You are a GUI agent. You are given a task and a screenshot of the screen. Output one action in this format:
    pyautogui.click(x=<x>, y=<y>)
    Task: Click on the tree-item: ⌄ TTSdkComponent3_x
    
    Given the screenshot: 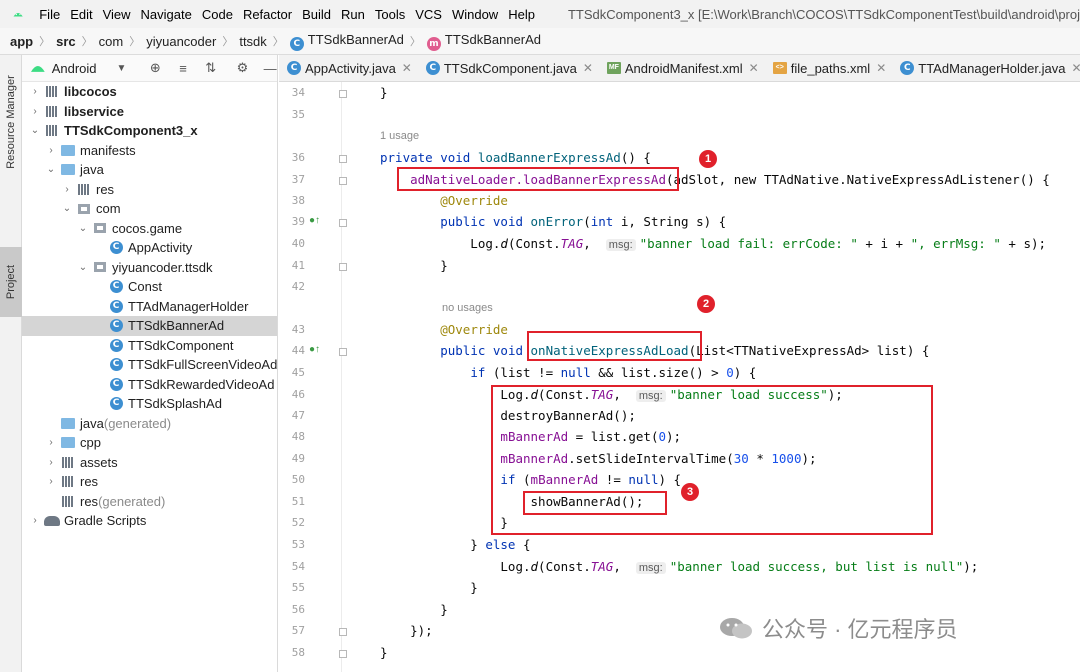 What is the action you would take?
    pyautogui.click(x=149, y=131)
    